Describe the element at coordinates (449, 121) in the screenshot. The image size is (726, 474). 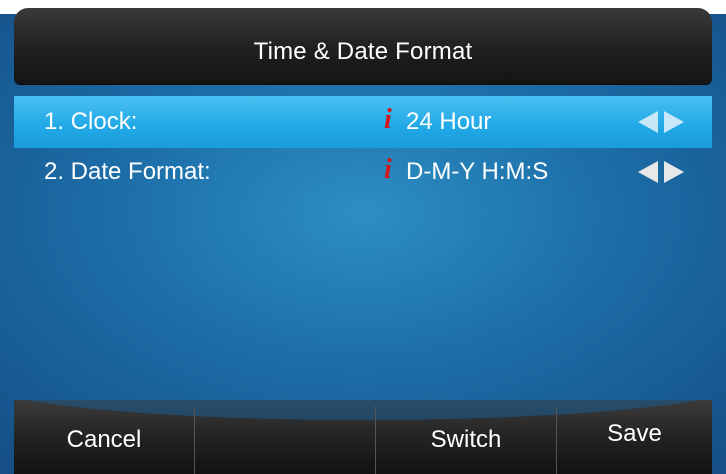
I see `menu-item-value: 24 Hour` at that location.